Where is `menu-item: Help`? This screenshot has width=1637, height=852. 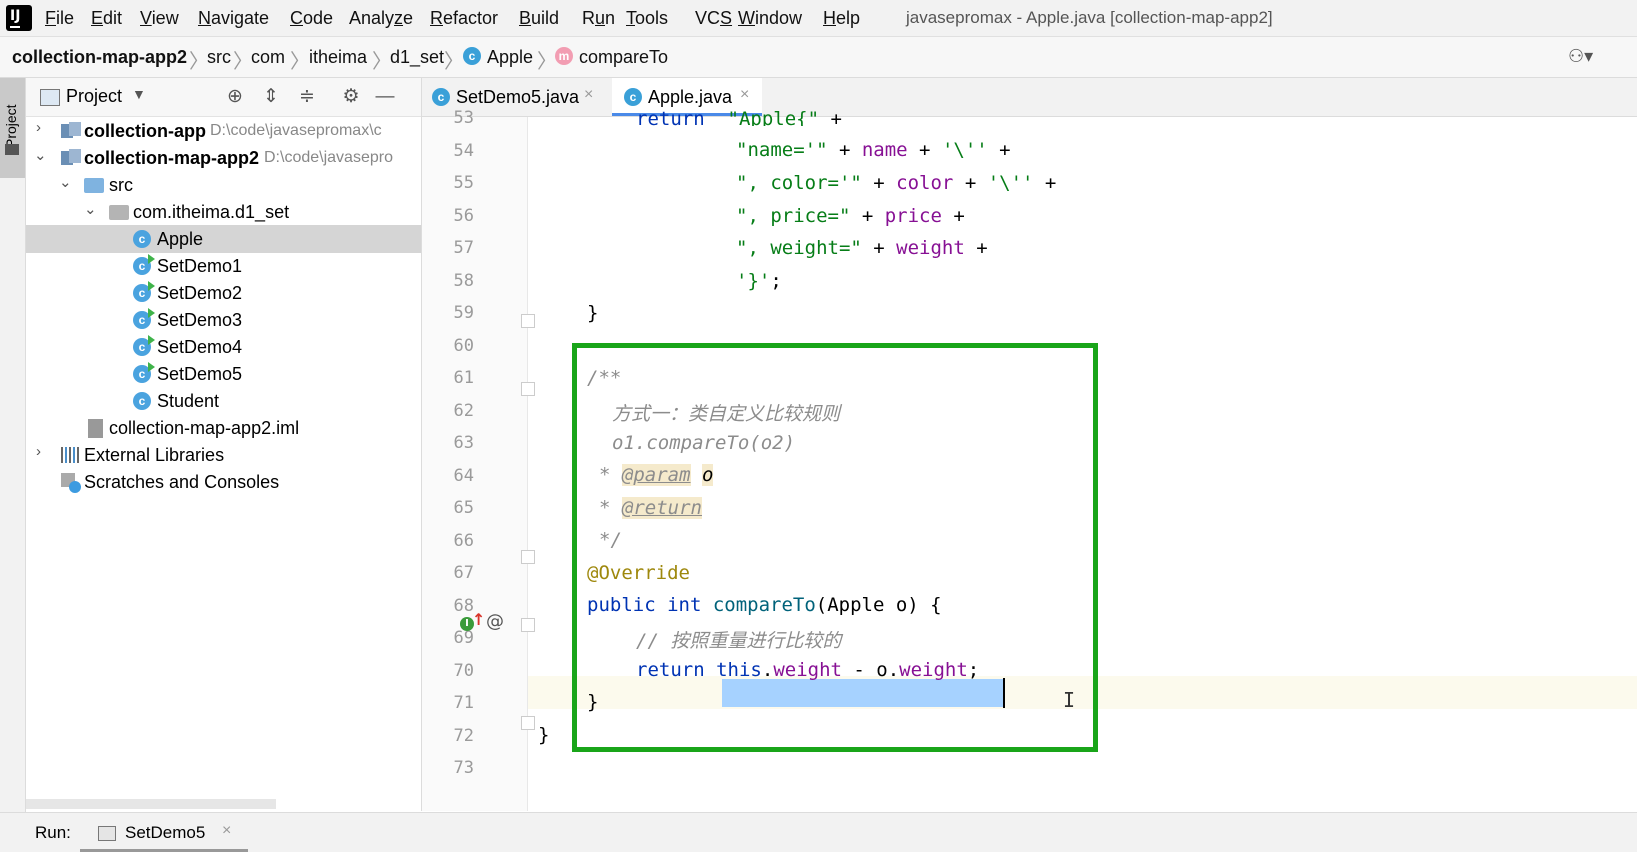 menu-item: Help is located at coordinates (841, 18).